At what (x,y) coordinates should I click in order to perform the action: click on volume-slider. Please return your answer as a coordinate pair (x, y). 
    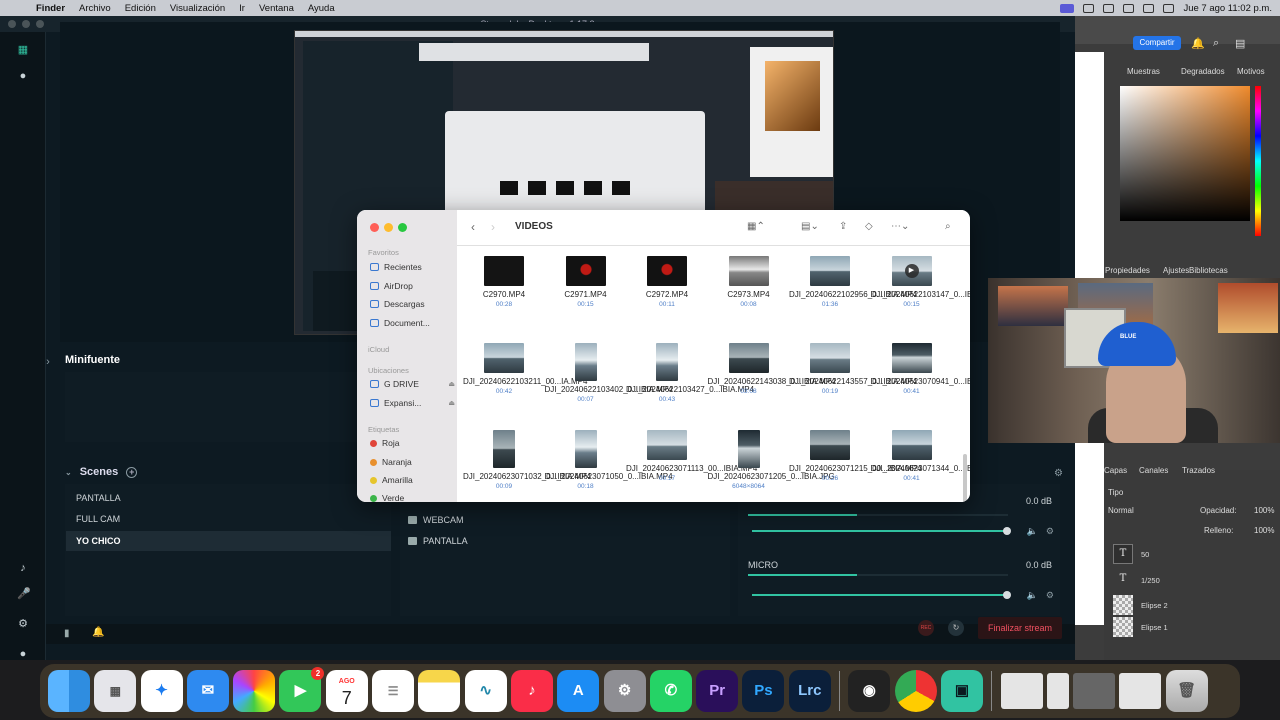
    Looking at the image, I should click on (881, 531).